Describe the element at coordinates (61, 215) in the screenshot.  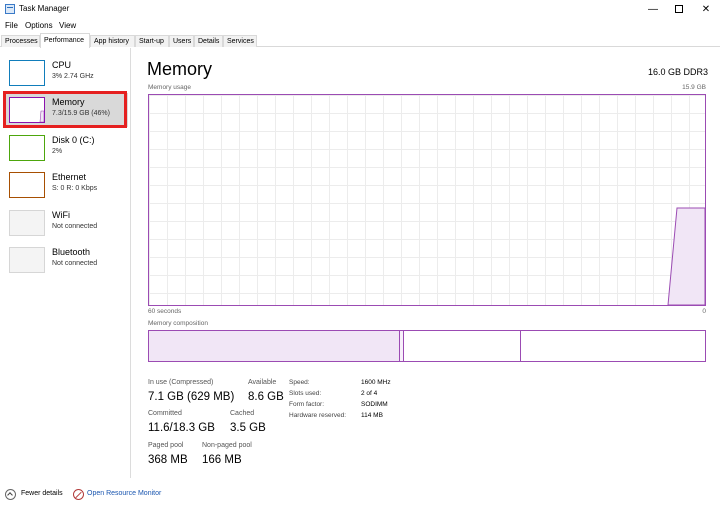
I see `sidebar-item-label: WiFi` at that location.